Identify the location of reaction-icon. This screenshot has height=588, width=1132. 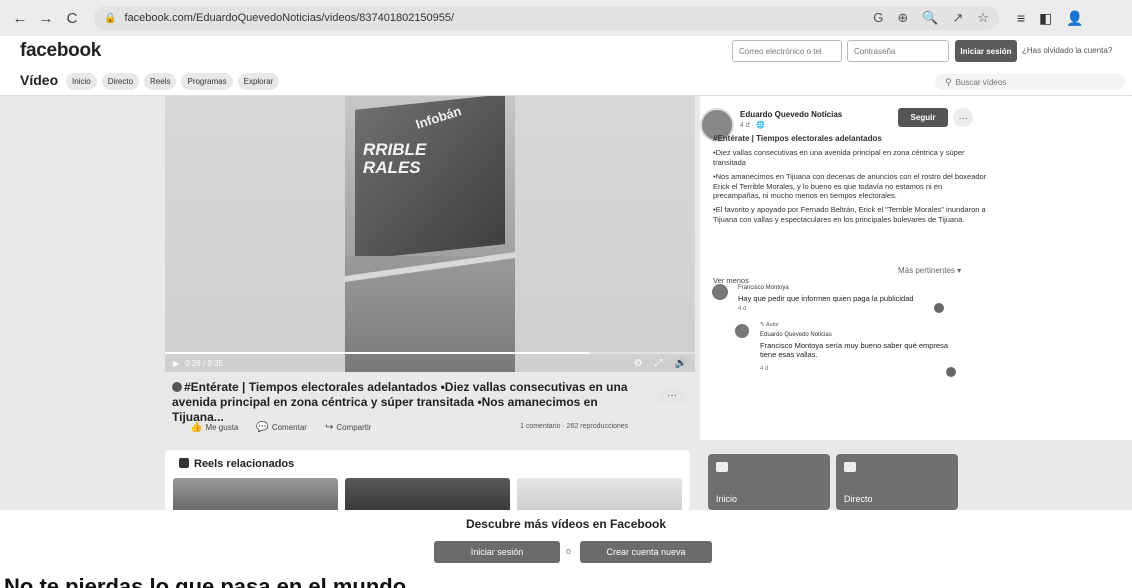
(939, 308).